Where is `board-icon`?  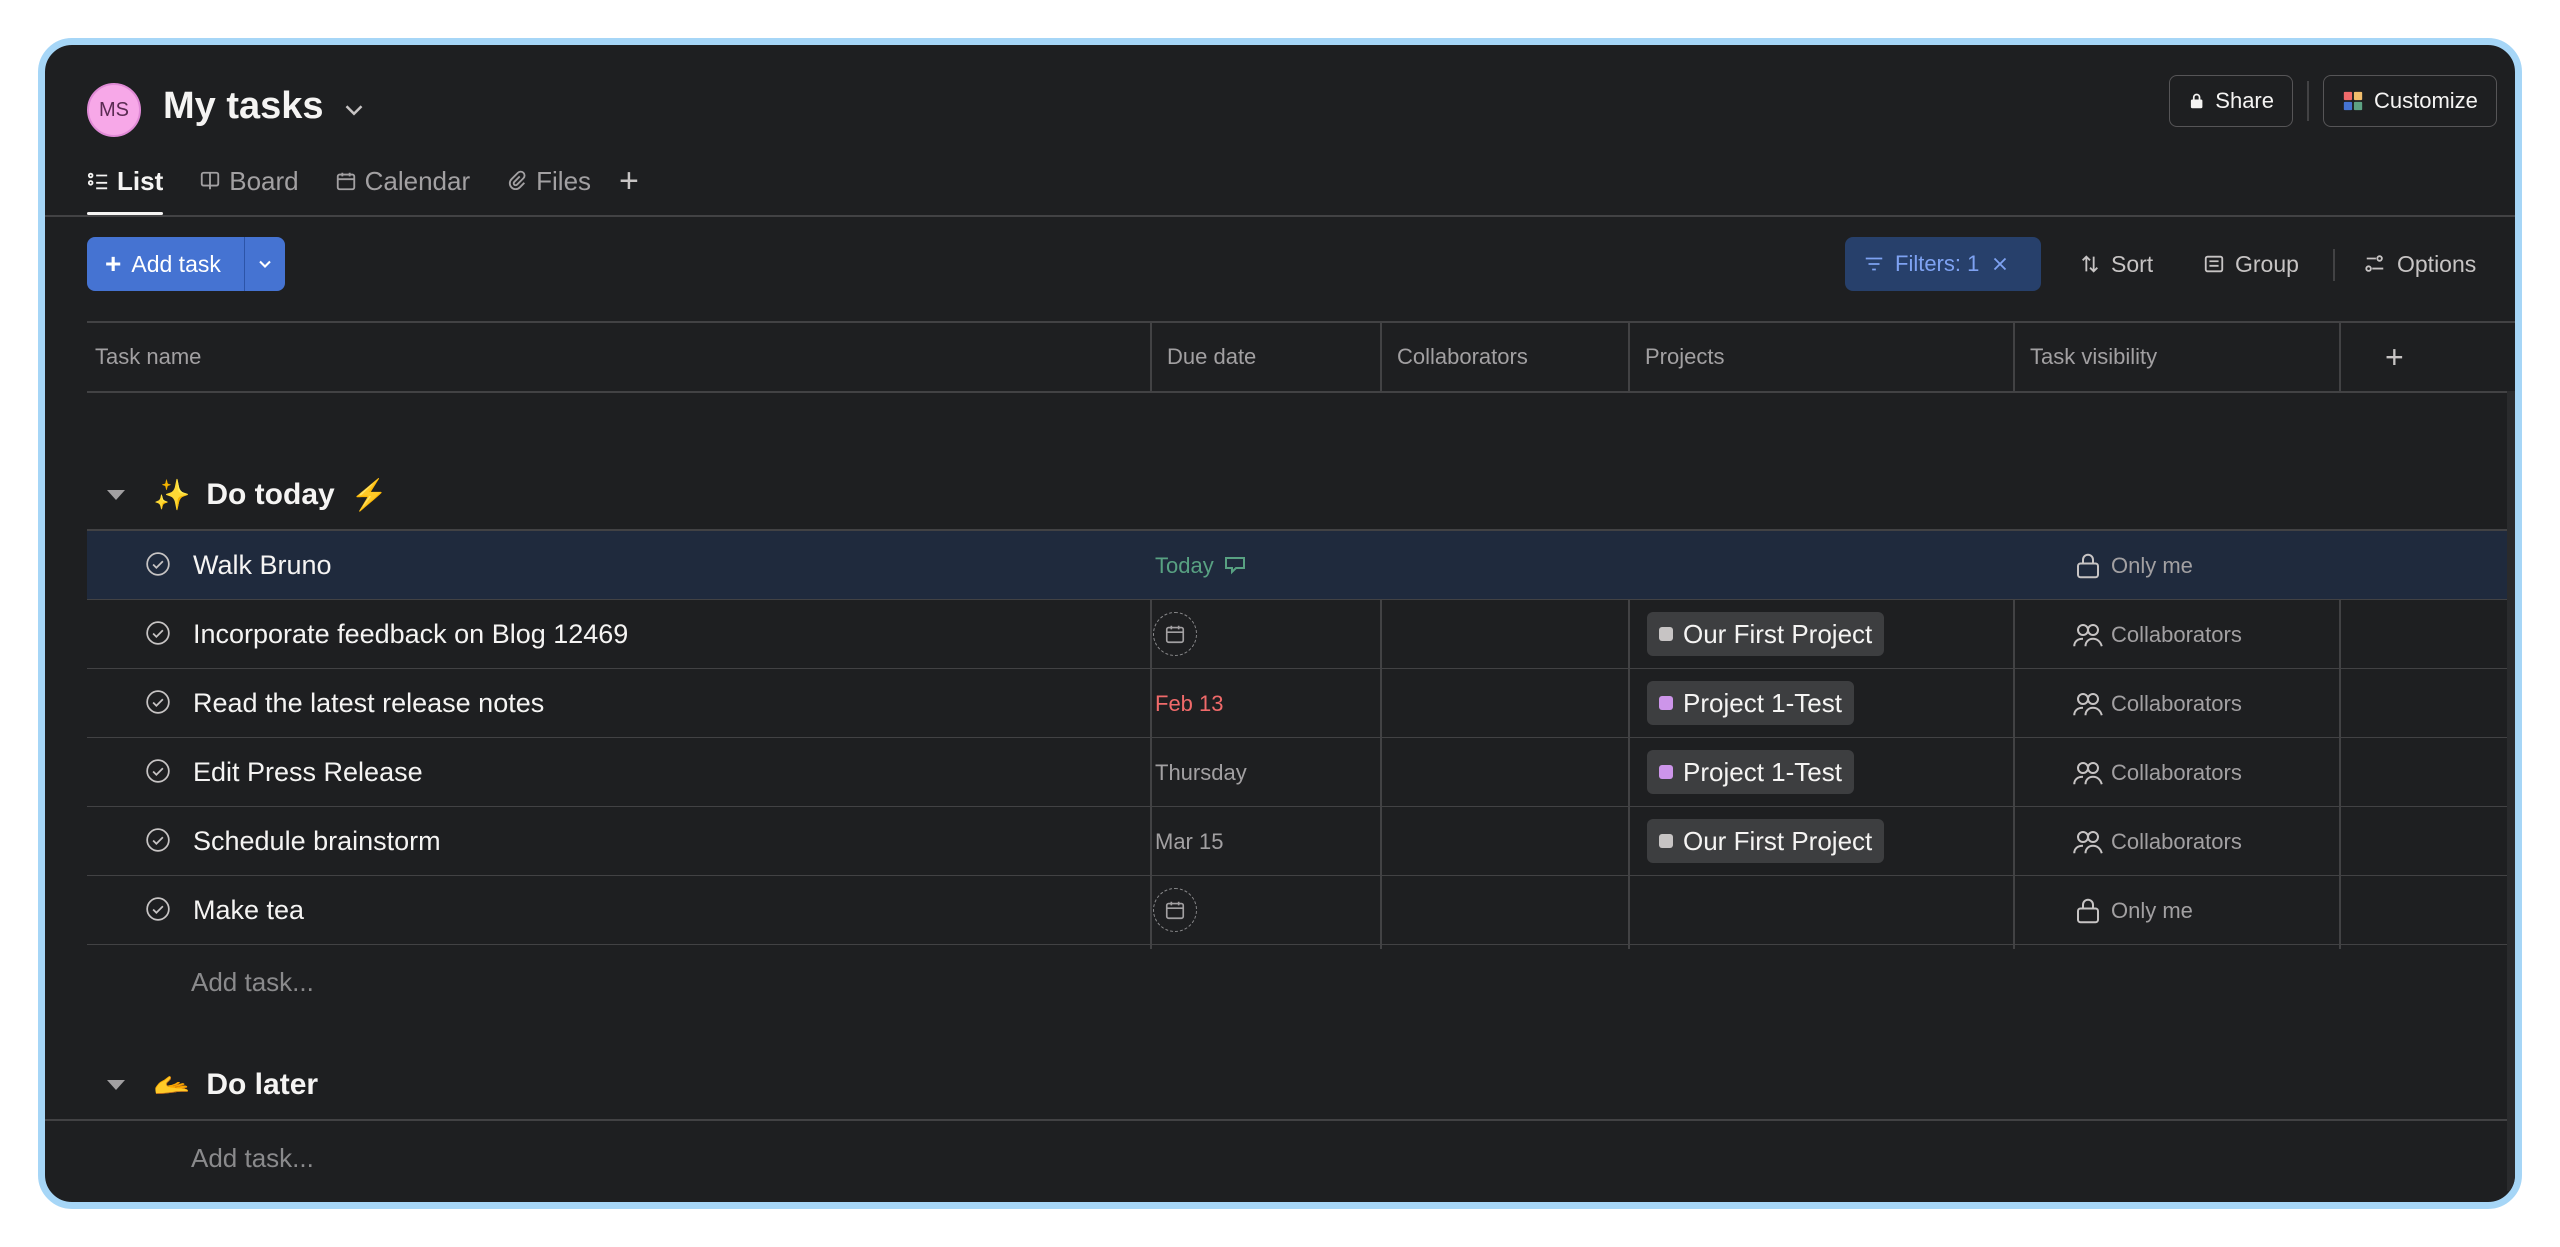
board-icon is located at coordinates (210, 180).